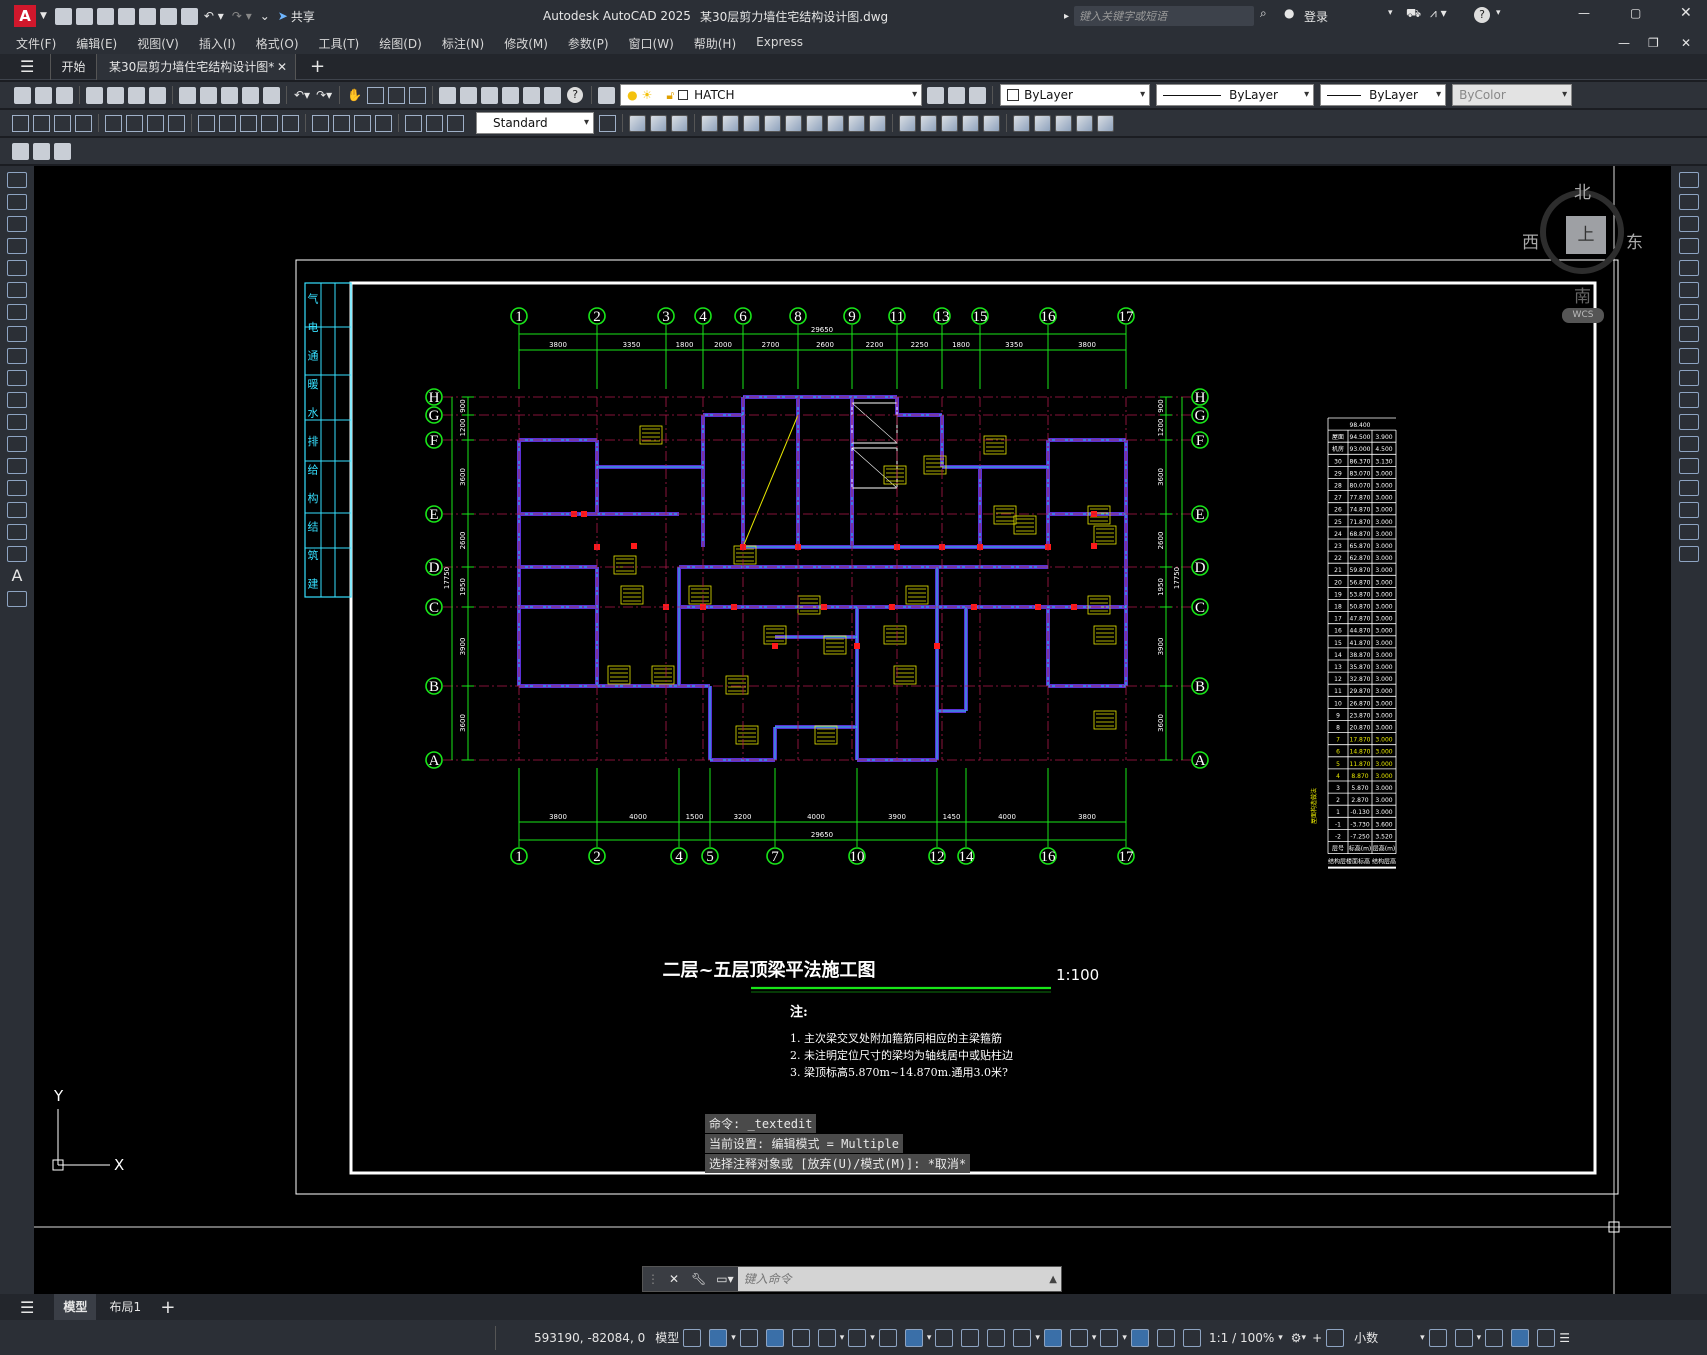 The image size is (1707, 1355). What do you see at coordinates (913, 1337) in the screenshot?
I see `osnap-icon` at bounding box center [913, 1337].